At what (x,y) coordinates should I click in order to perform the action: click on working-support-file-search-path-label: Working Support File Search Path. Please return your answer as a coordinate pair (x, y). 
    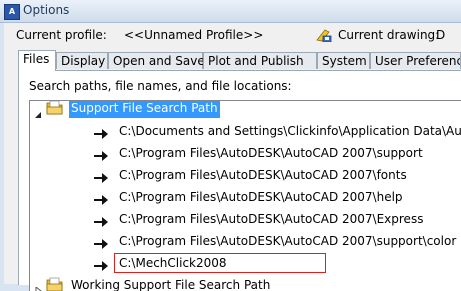
    Looking at the image, I should click on (171, 284).